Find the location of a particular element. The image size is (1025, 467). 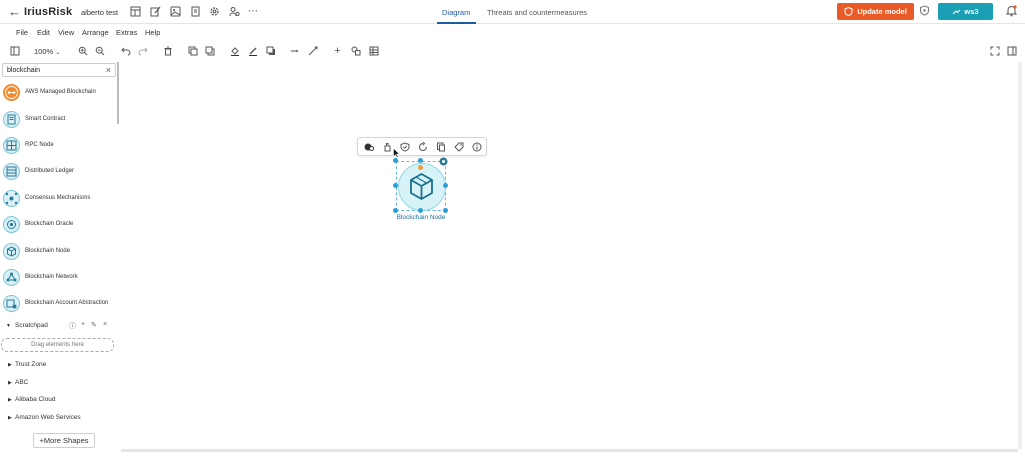

toggle-sidebar-icon is located at coordinates (14, 51).